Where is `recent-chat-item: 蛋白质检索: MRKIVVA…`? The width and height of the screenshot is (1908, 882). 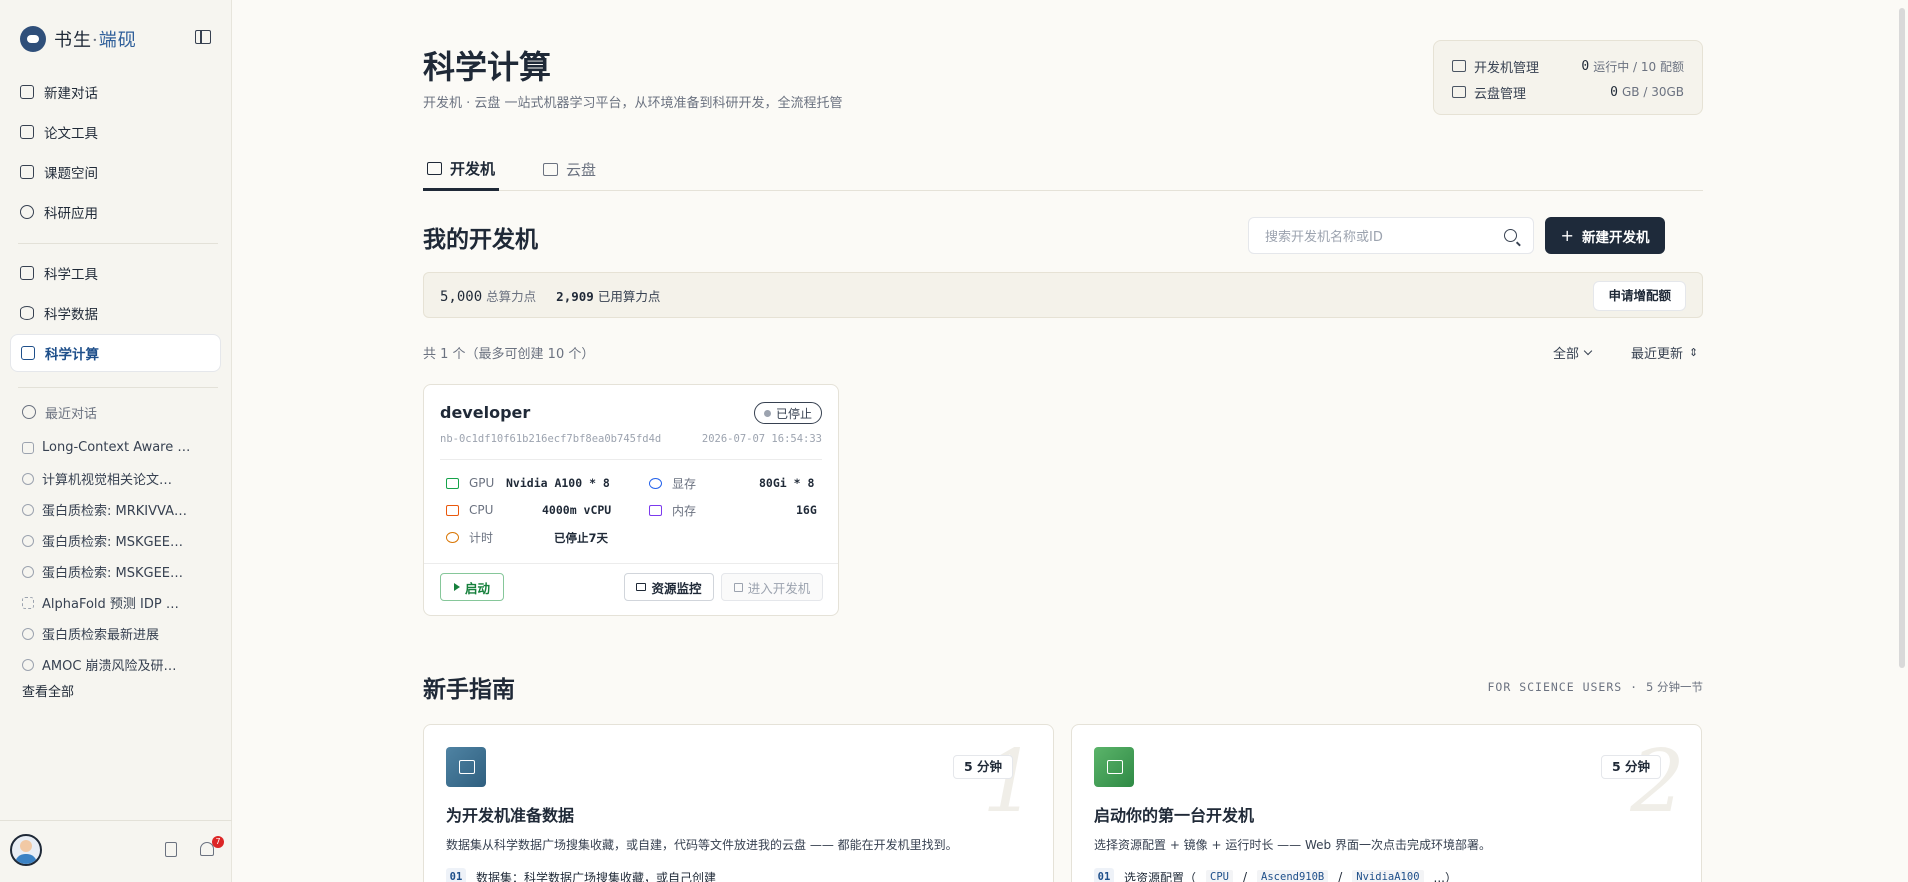 recent-chat-item: 蛋白质检索: MRKIVVA… is located at coordinates (122, 509).